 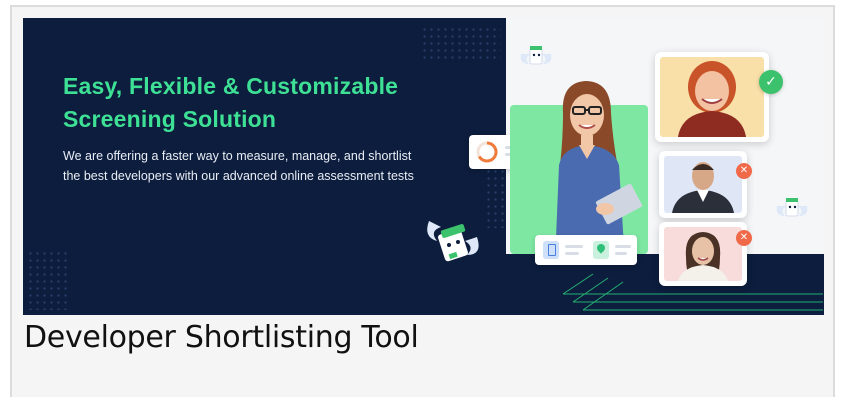 I want to click on dot-grid-top, so click(x=461, y=43).